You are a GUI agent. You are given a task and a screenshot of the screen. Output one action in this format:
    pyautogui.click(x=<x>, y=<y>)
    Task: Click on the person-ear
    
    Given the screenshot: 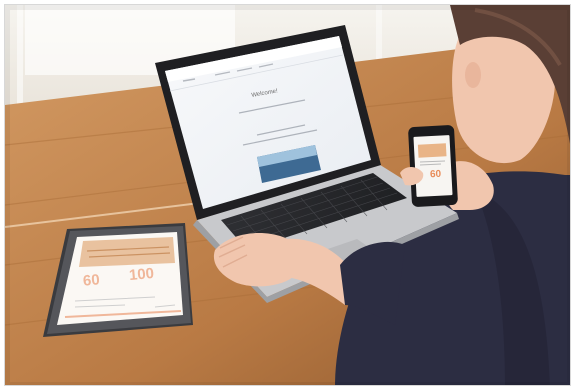 What is the action you would take?
    pyautogui.click(x=473, y=75)
    